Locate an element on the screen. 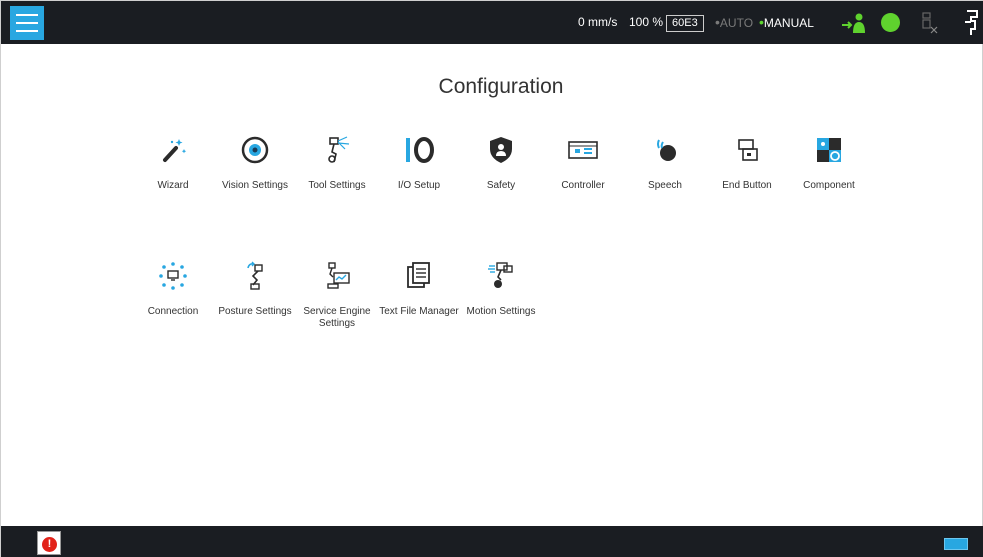 The width and height of the screenshot is (983, 557). auto-mode-indicator: •AUTO is located at coordinates (734, 22).